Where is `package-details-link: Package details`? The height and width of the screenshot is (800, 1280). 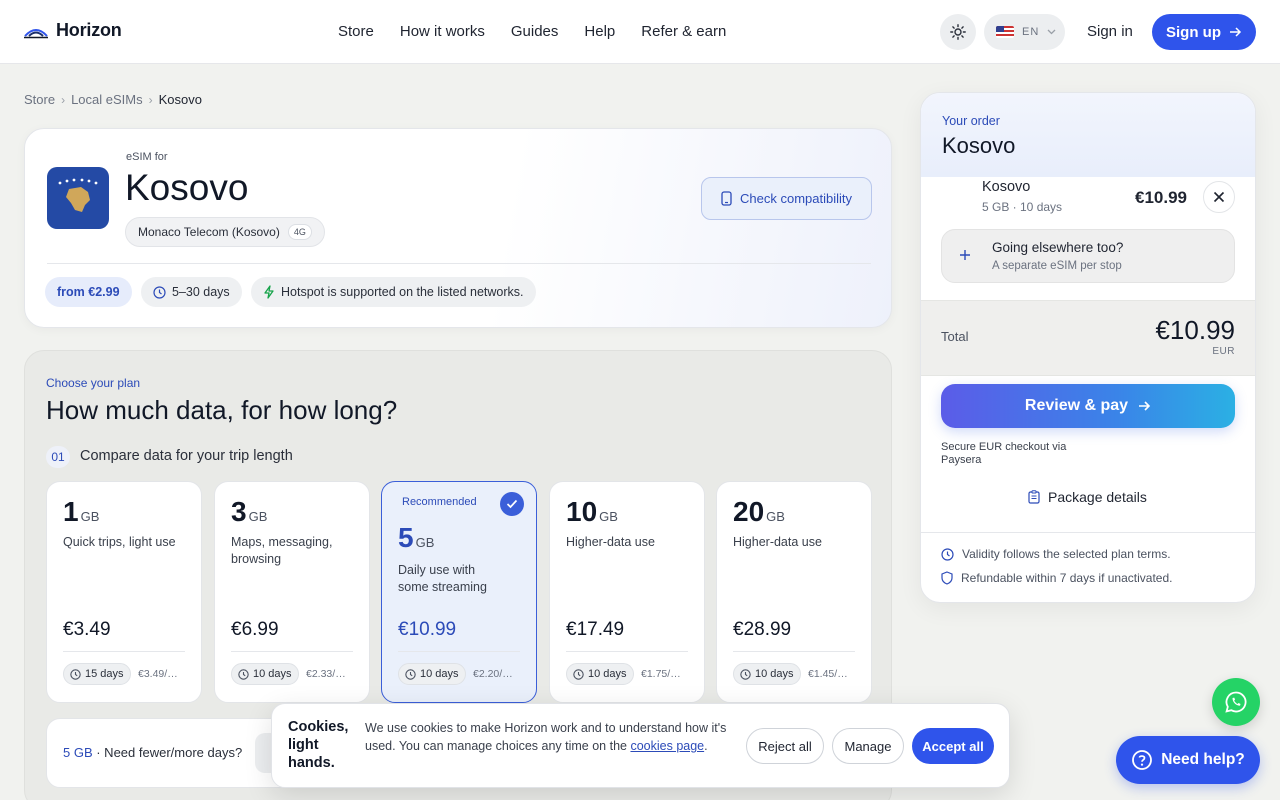 package-details-link: Package details is located at coordinates (1087, 497).